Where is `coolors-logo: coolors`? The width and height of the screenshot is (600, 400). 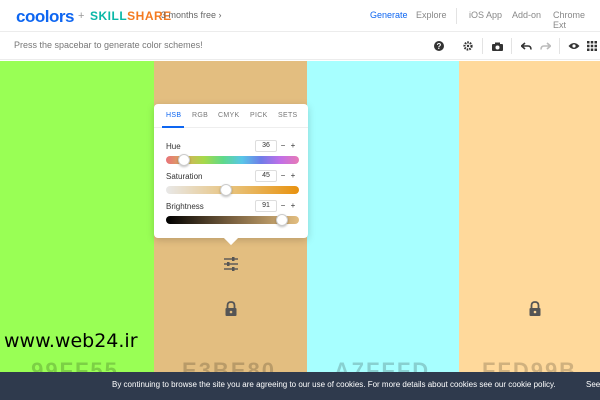
coolors-logo: coolors is located at coordinates (45, 17).